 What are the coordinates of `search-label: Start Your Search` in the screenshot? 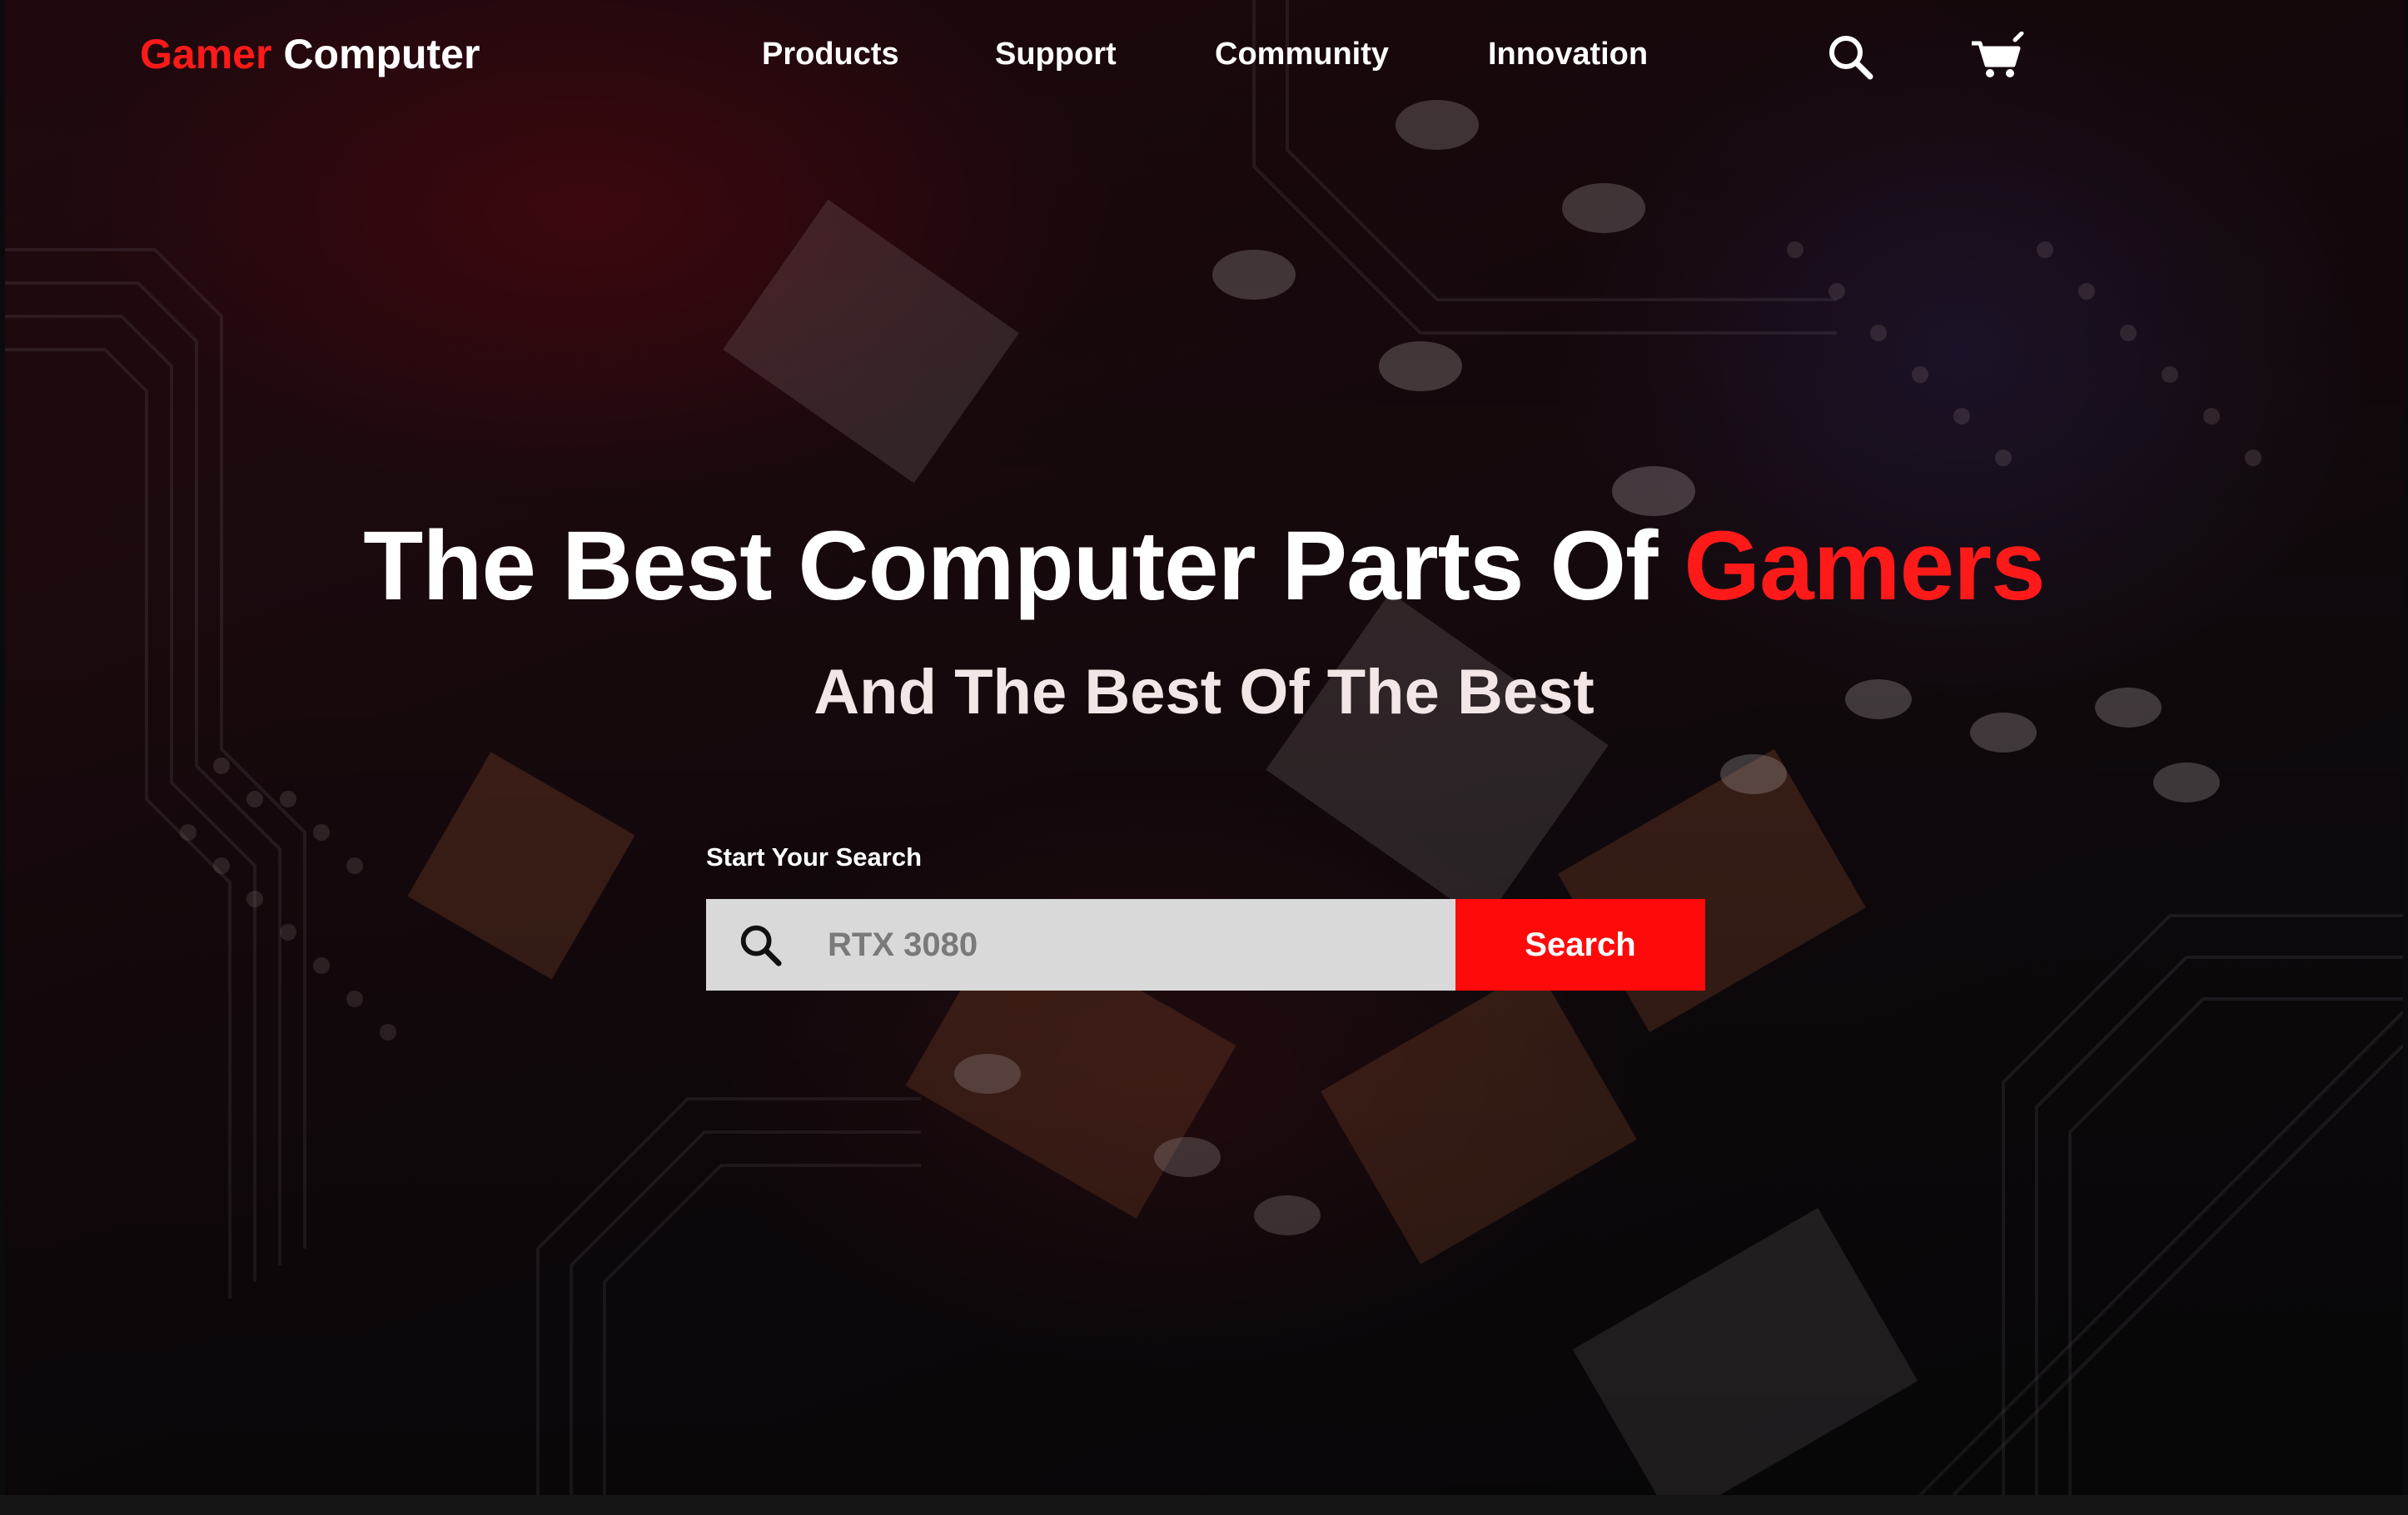 It's located at (814, 857).